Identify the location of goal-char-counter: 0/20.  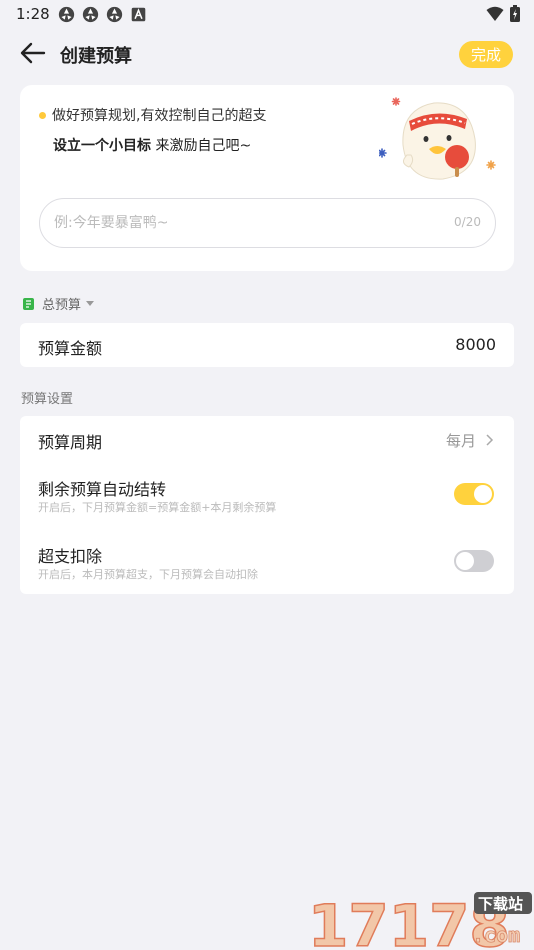
(467, 222).